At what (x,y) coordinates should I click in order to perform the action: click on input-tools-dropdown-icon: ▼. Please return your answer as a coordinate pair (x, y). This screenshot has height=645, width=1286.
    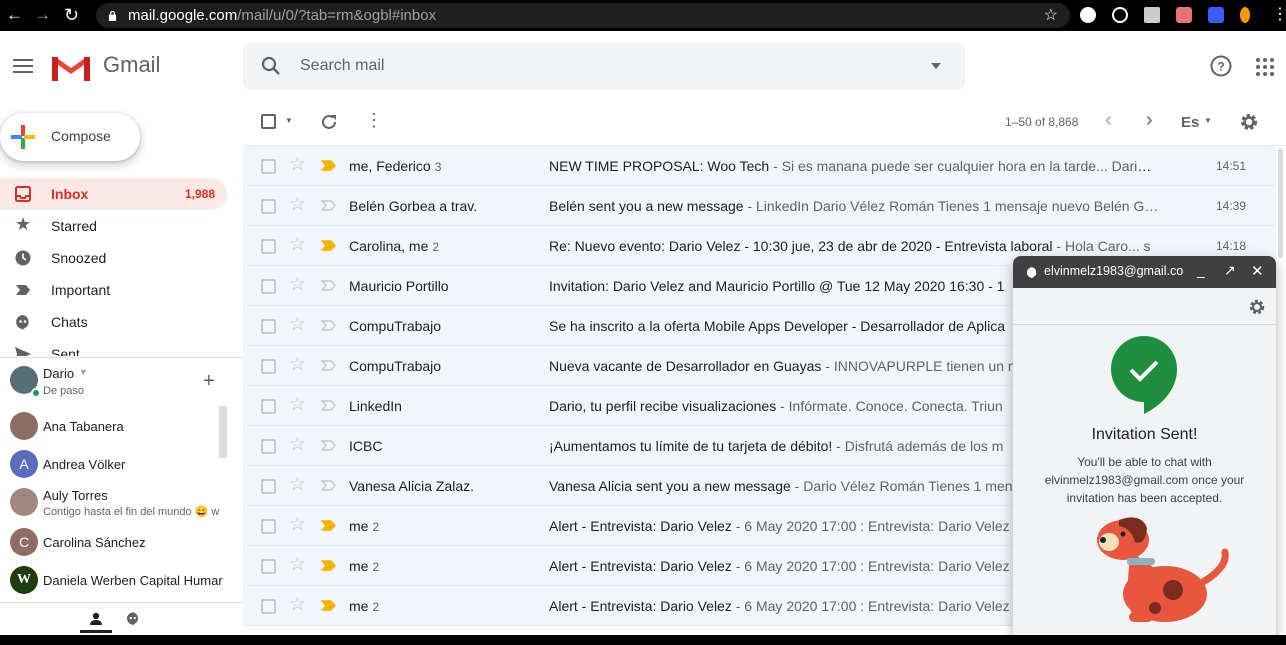
    Looking at the image, I should click on (1208, 120).